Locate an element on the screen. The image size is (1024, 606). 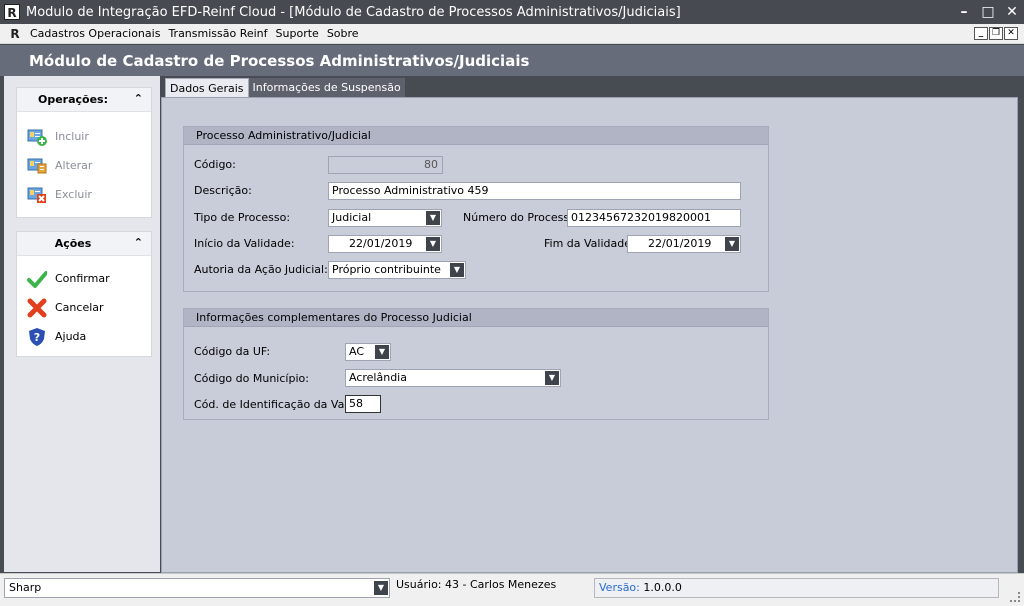
help-shield-icon: ? is located at coordinates (37, 337).